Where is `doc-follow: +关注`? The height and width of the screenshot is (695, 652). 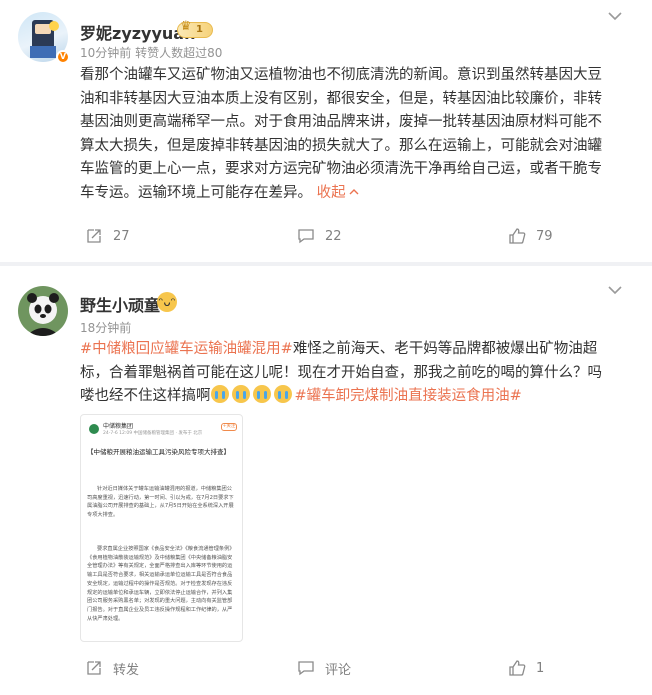
doc-follow: +关注 is located at coordinates (229, 427).